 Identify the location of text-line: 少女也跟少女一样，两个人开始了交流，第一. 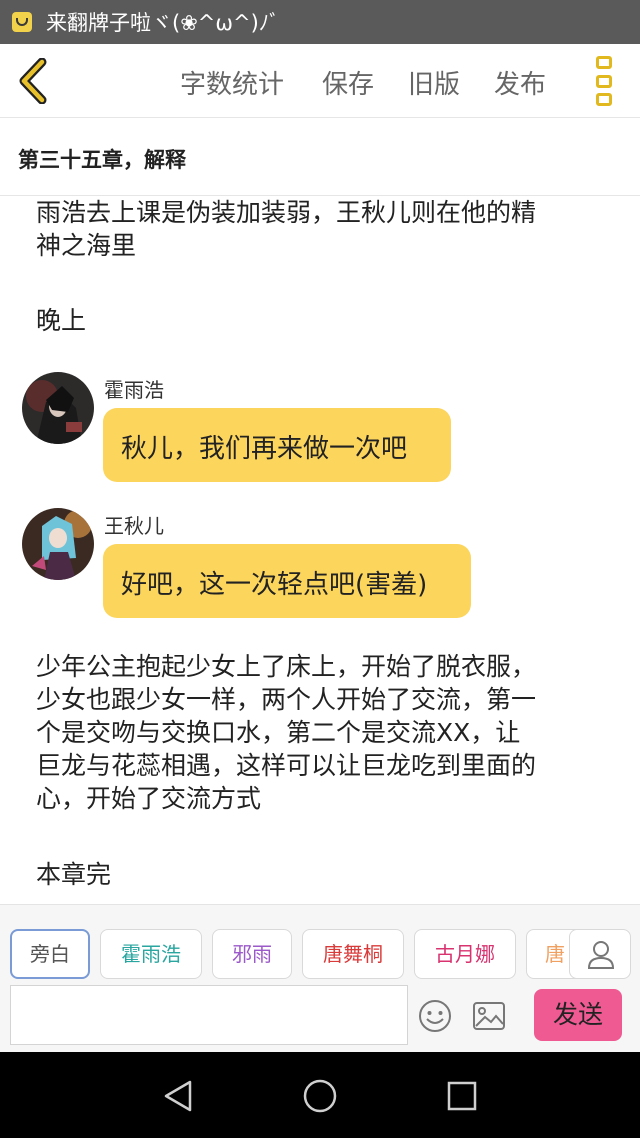
(286, 699).